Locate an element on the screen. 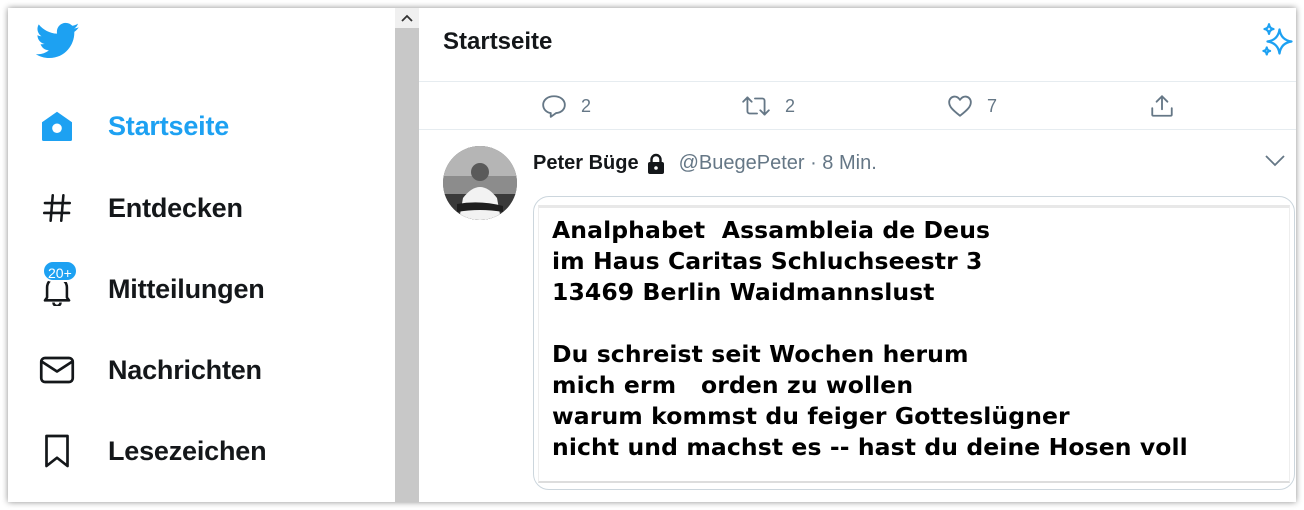  sidebar-item-label: Startseite is located at coordinates (169, 125).